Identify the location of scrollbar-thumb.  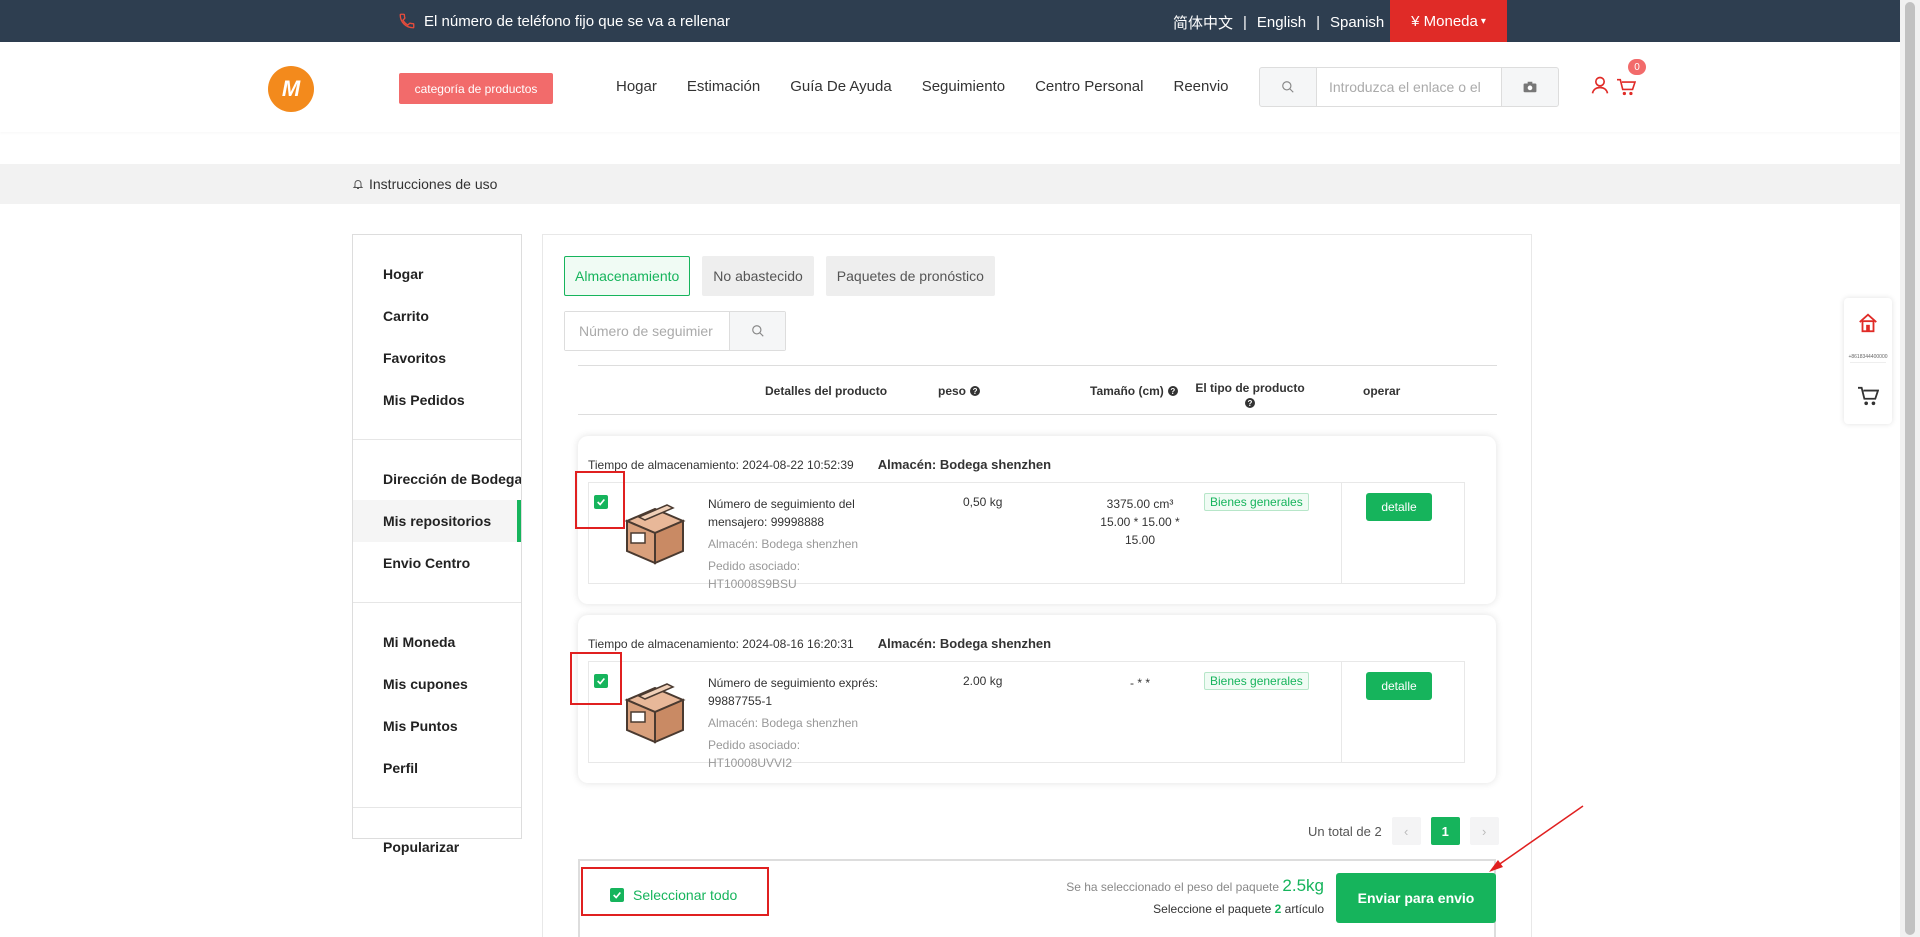
(1910, 468).